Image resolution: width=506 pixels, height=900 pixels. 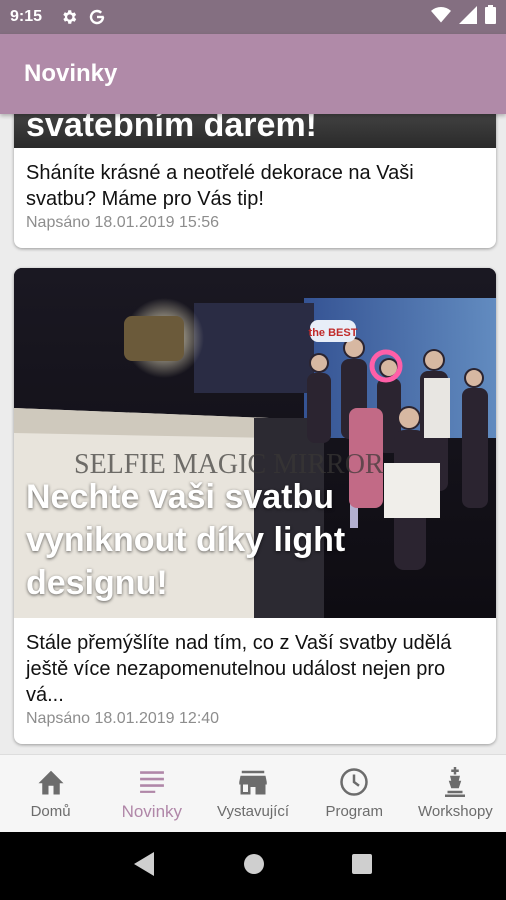 I want to click on app-bar: Novinky, so click(x=253, y=74).